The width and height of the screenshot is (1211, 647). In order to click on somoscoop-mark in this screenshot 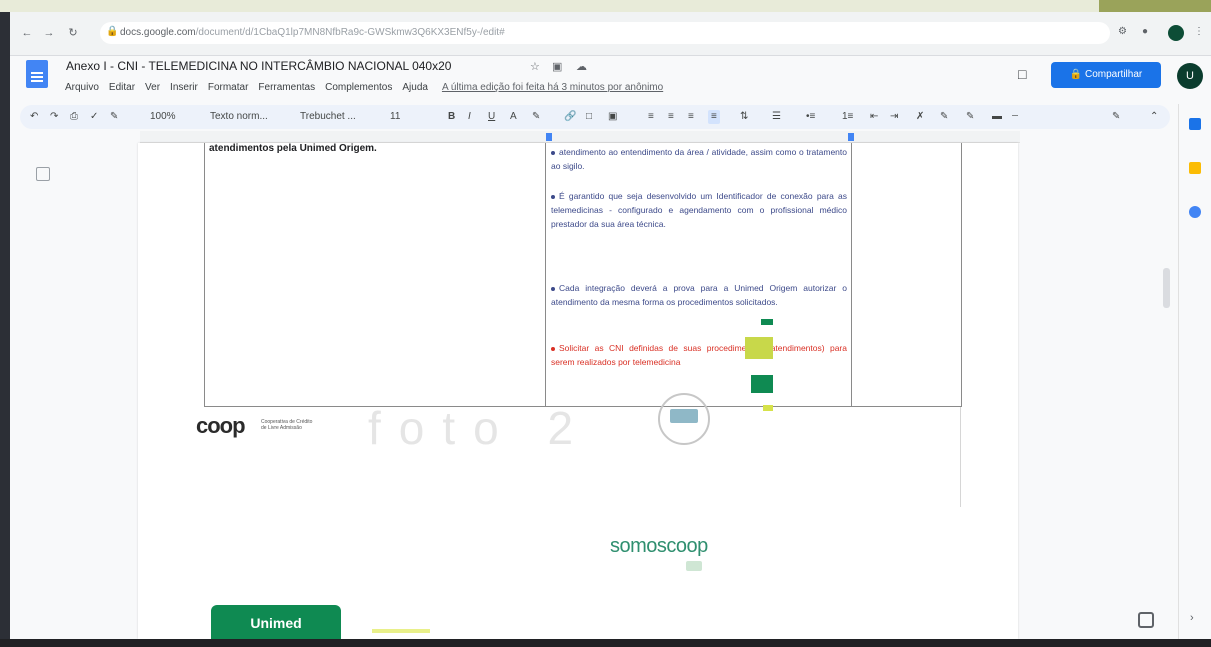, I will do `click(694, 566)`.